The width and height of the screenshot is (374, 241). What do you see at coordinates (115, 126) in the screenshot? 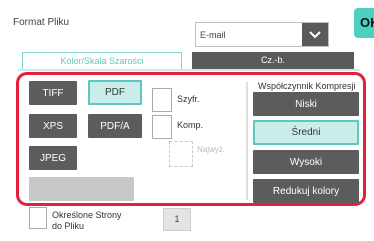
I see `format-pdfa-button: PDF/A` at bounding box center [115, 126].